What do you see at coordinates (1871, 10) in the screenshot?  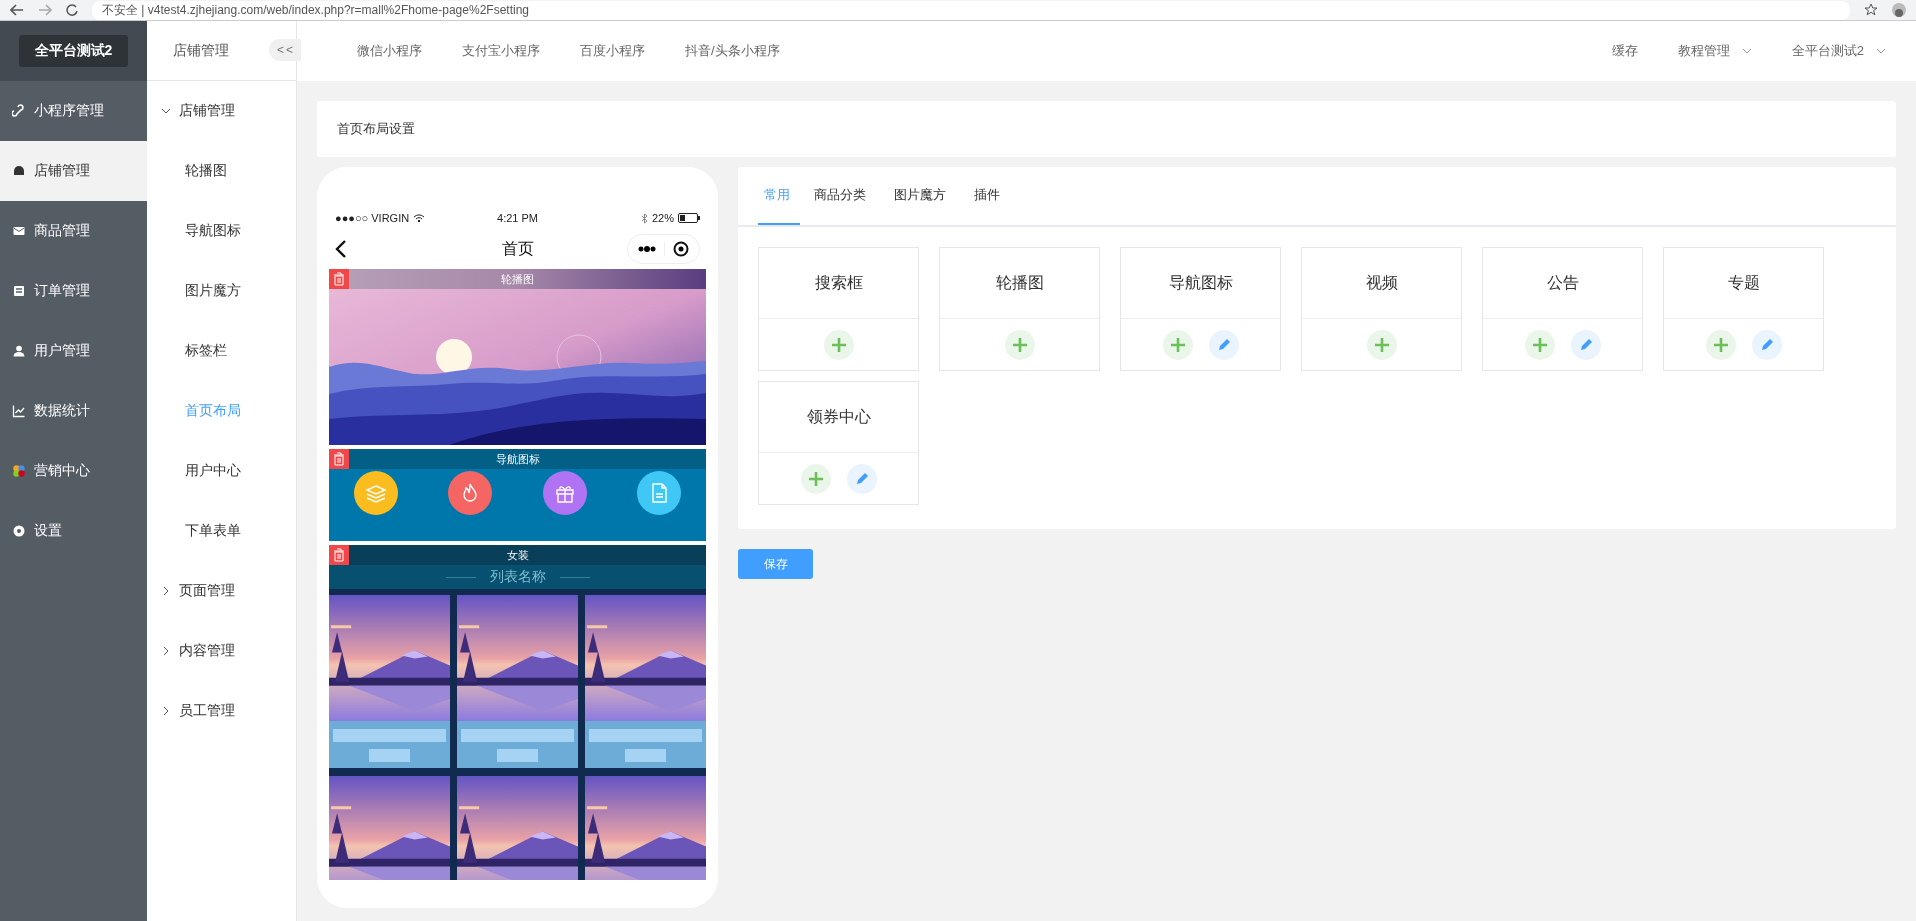 I see `star-icon` at bounding box center [1871, 10].